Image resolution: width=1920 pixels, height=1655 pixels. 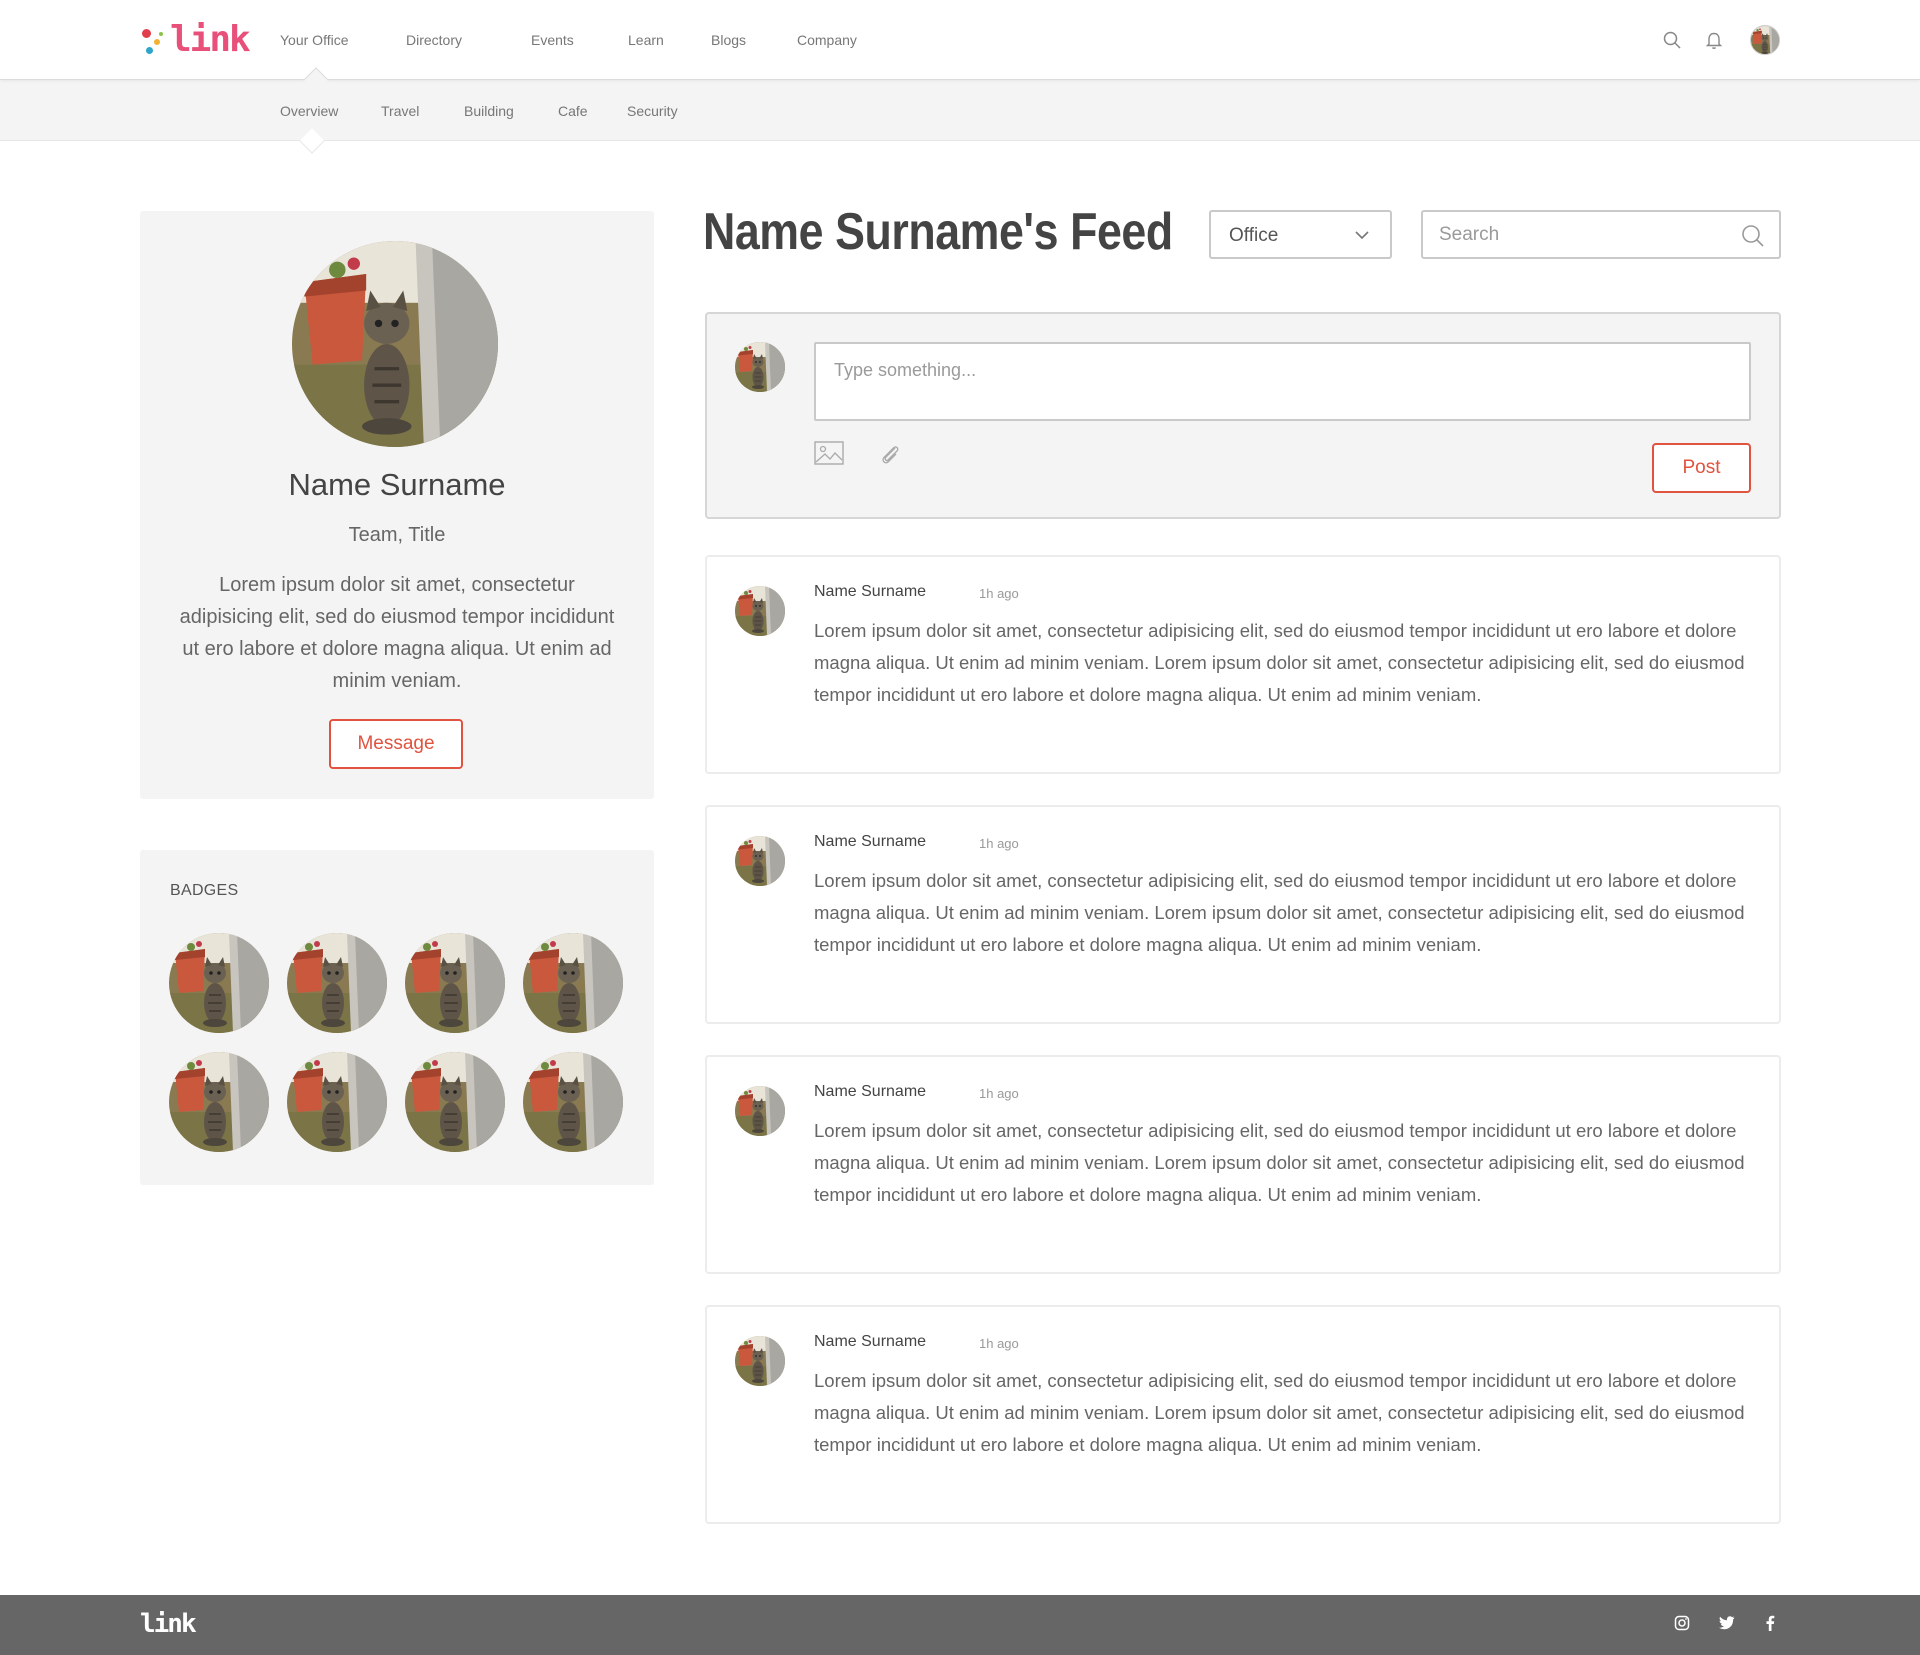 I want to click on nav-item-blogs: Blogs, so click(x=754, y=40).